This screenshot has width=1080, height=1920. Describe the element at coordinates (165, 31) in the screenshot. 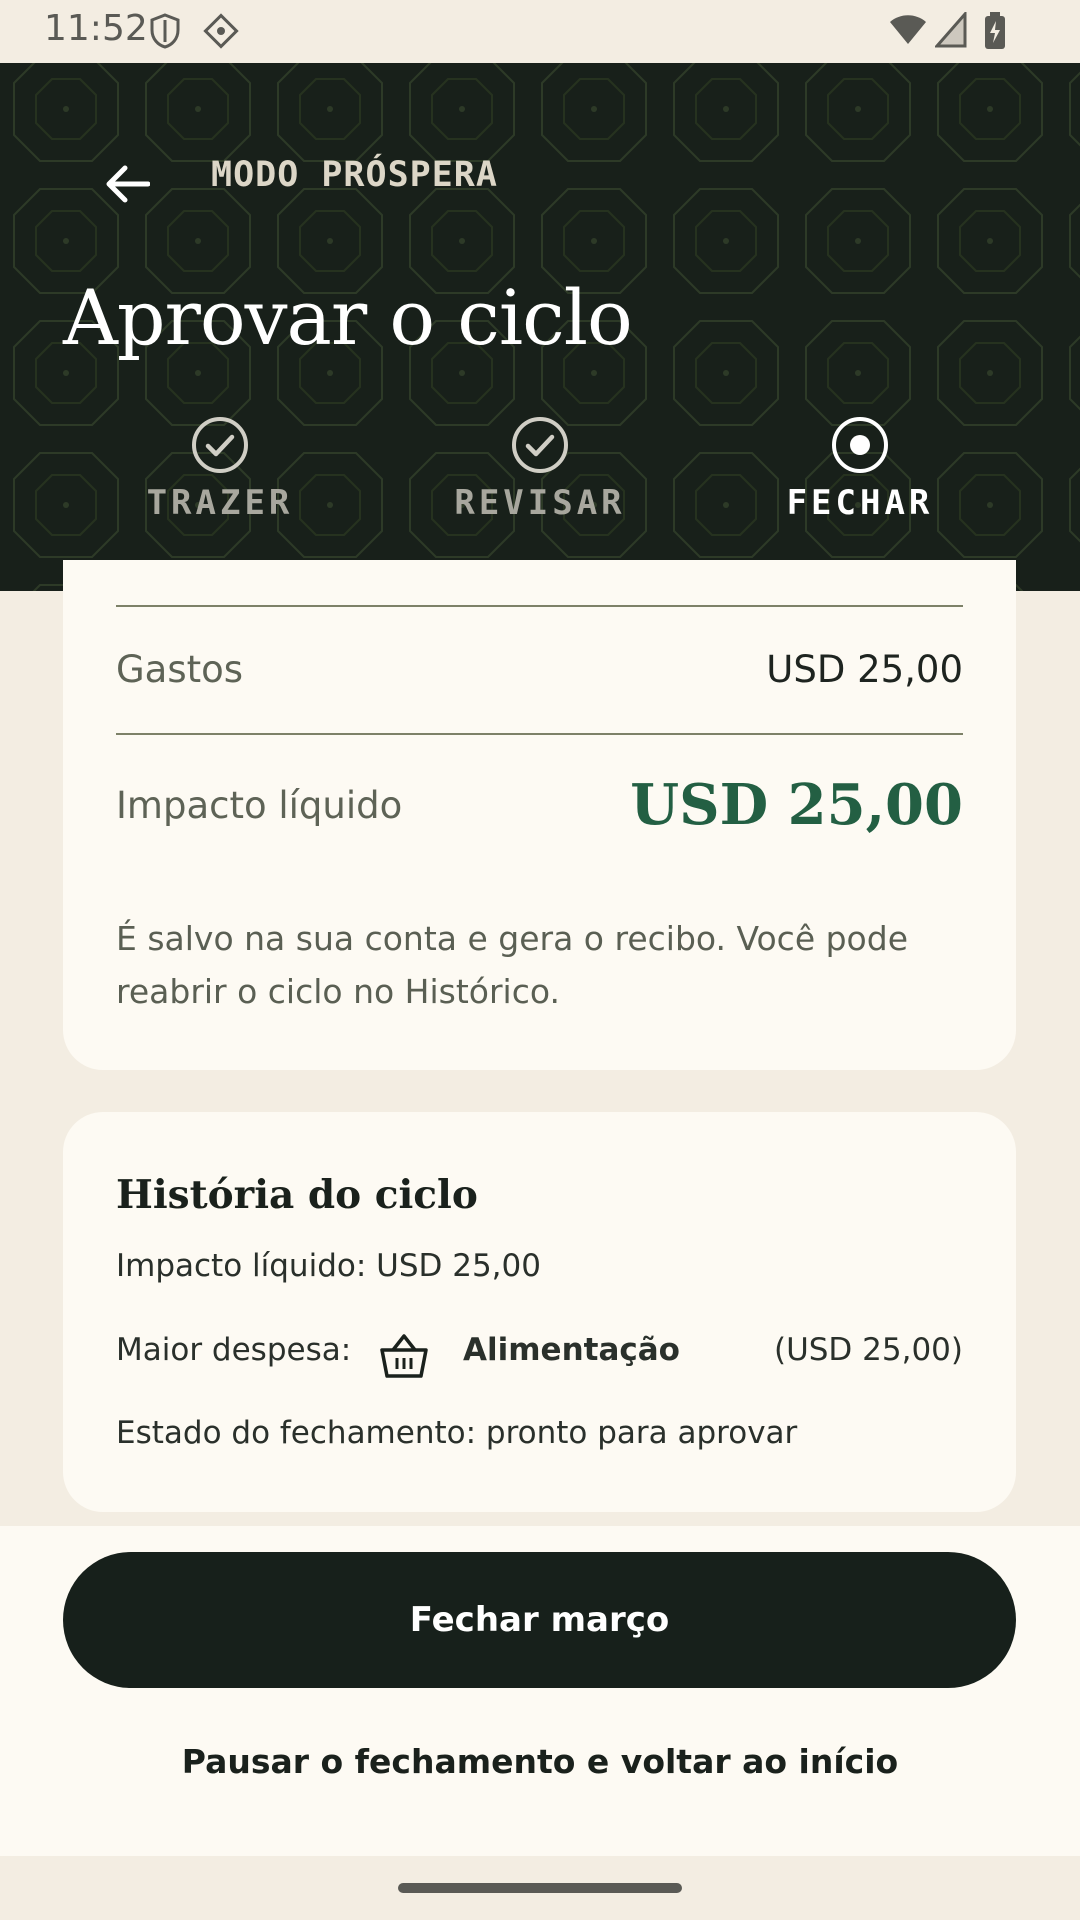

I see `shield-icon` at that location.